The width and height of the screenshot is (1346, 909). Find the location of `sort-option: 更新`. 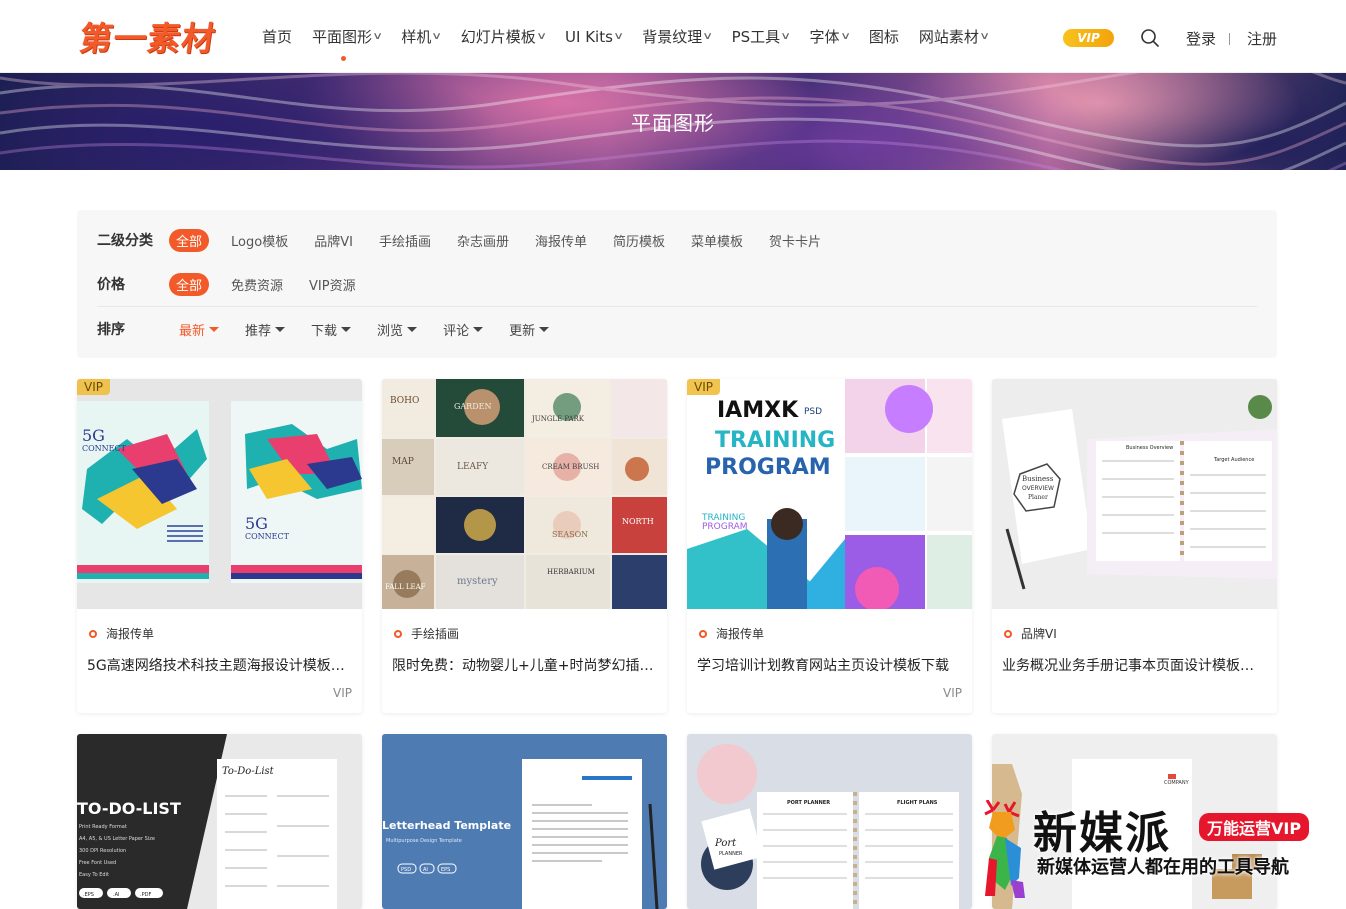

sort-option: 更新 is located at coordinates (529, 329).